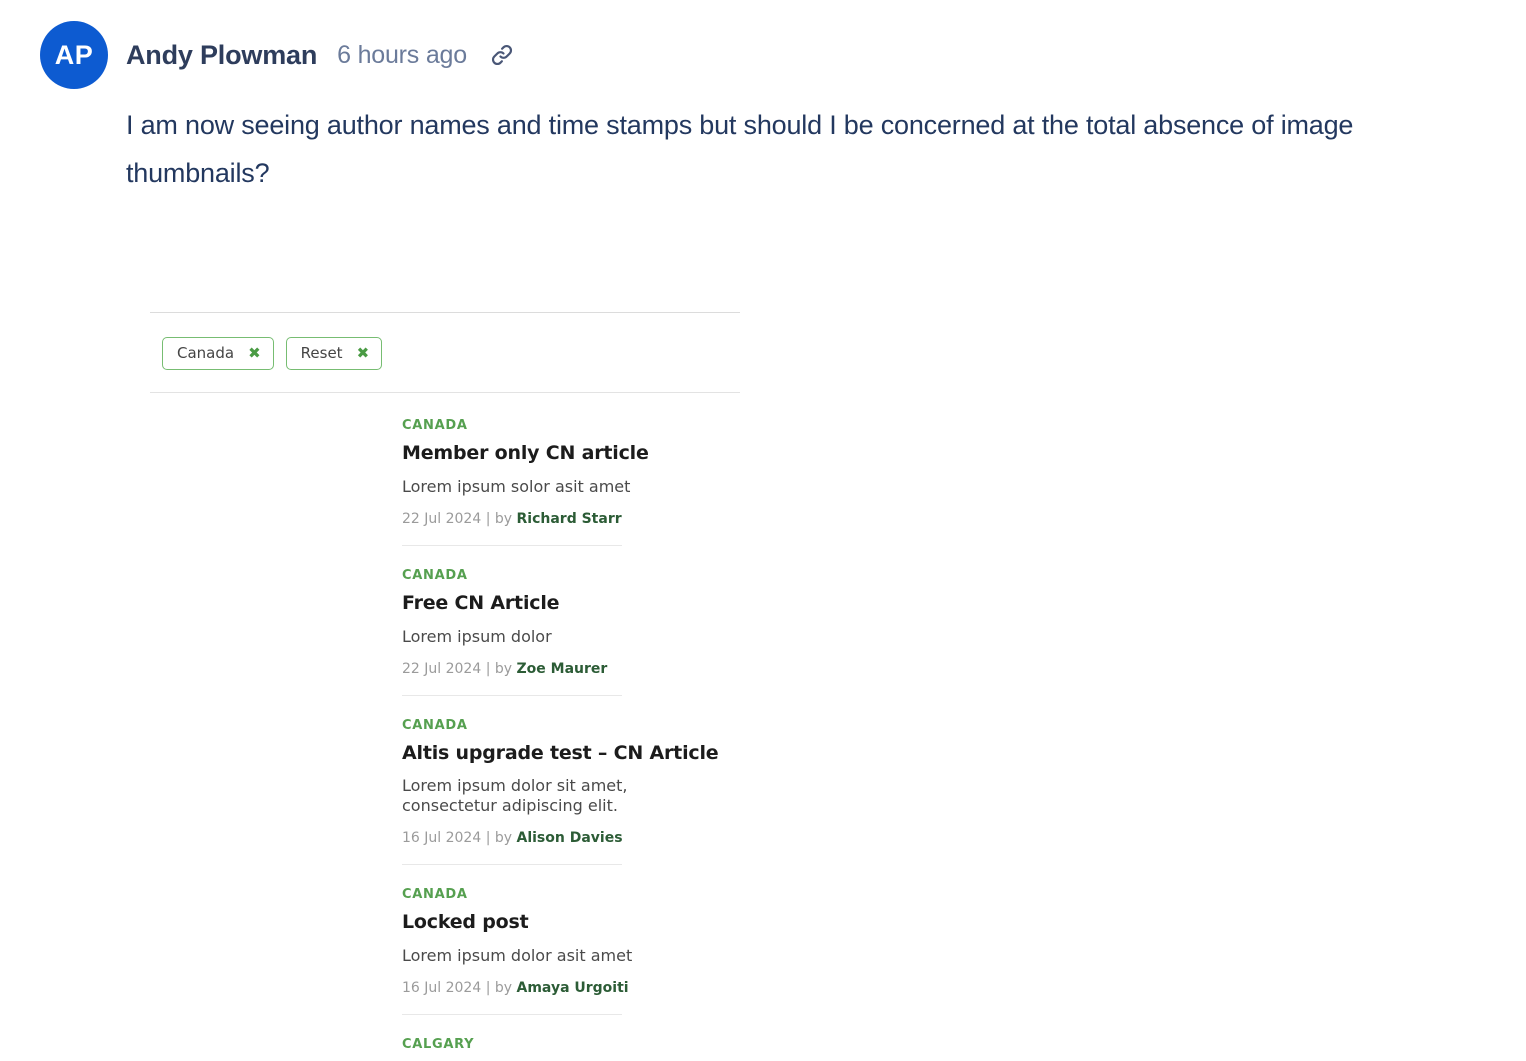 The image size is (1526, 1061). I want to click on article-meta: 16 Jul 2024 | by Amaya Urgoiti, so click(571, 988).